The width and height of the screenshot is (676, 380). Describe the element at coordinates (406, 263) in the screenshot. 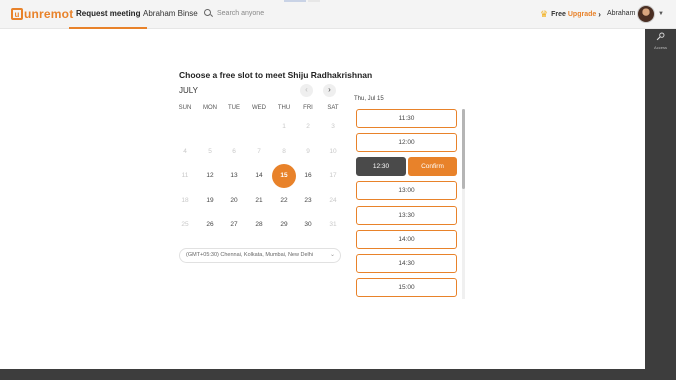

I see `time-slot: 14:30` at that location.